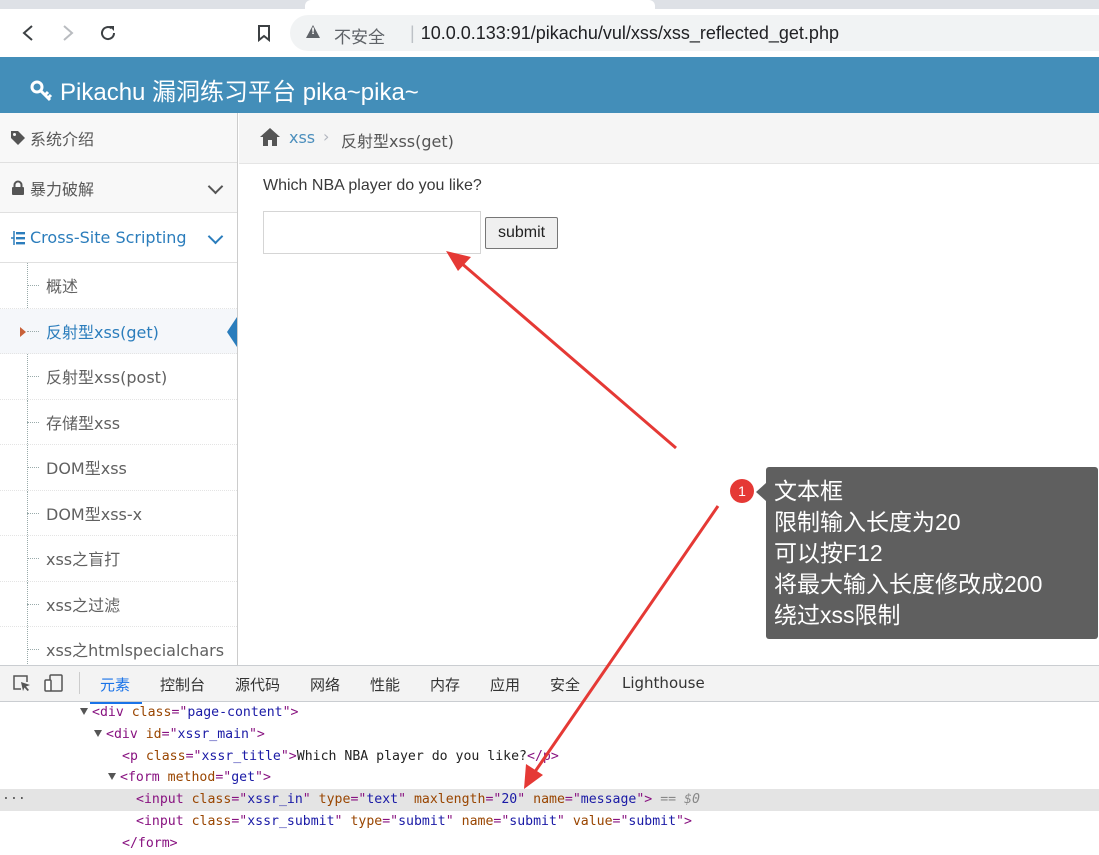 The height and width of the screenshot is (855, 1099). I want to click on submenu-item-filter: xss之过滤, so click(118, 604).